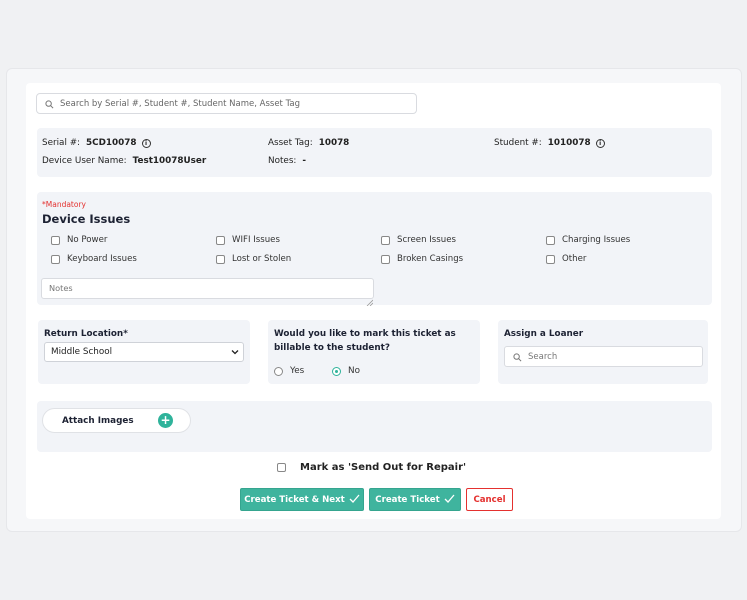 This screenshot has width=747, height=600. What do you see at coordinates (84, 161) in the screenshot?
I see `user-name-label: Device User Name:` at bounding box center [84, 161].